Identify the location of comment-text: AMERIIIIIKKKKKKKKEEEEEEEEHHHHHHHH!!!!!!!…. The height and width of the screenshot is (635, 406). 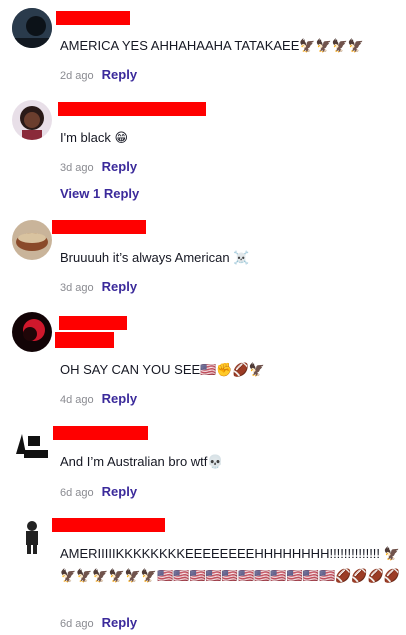
(230, 564).